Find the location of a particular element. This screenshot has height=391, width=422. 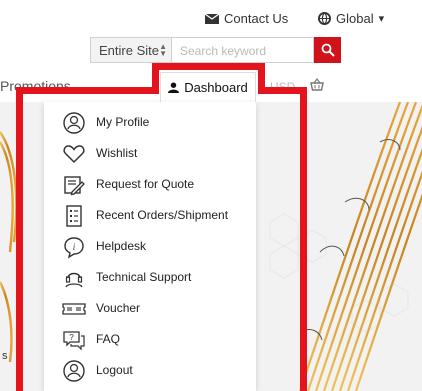

menu-item-logout: Logout is located at coordinates (150, 371).